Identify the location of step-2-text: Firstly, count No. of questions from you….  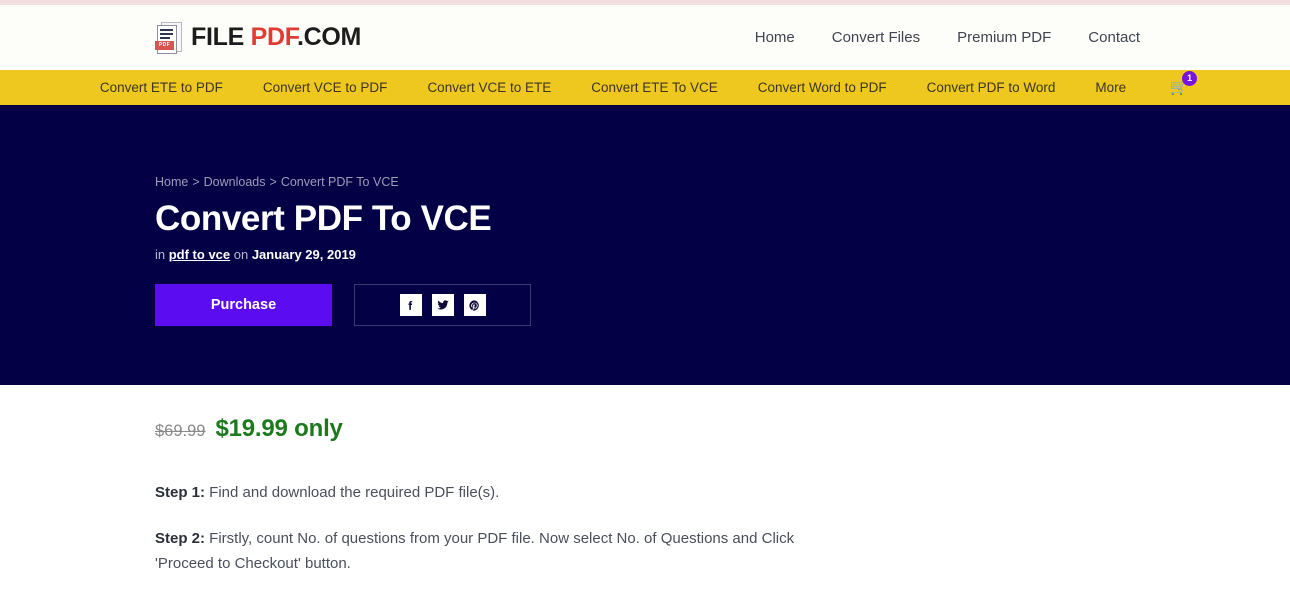
(475, 551).